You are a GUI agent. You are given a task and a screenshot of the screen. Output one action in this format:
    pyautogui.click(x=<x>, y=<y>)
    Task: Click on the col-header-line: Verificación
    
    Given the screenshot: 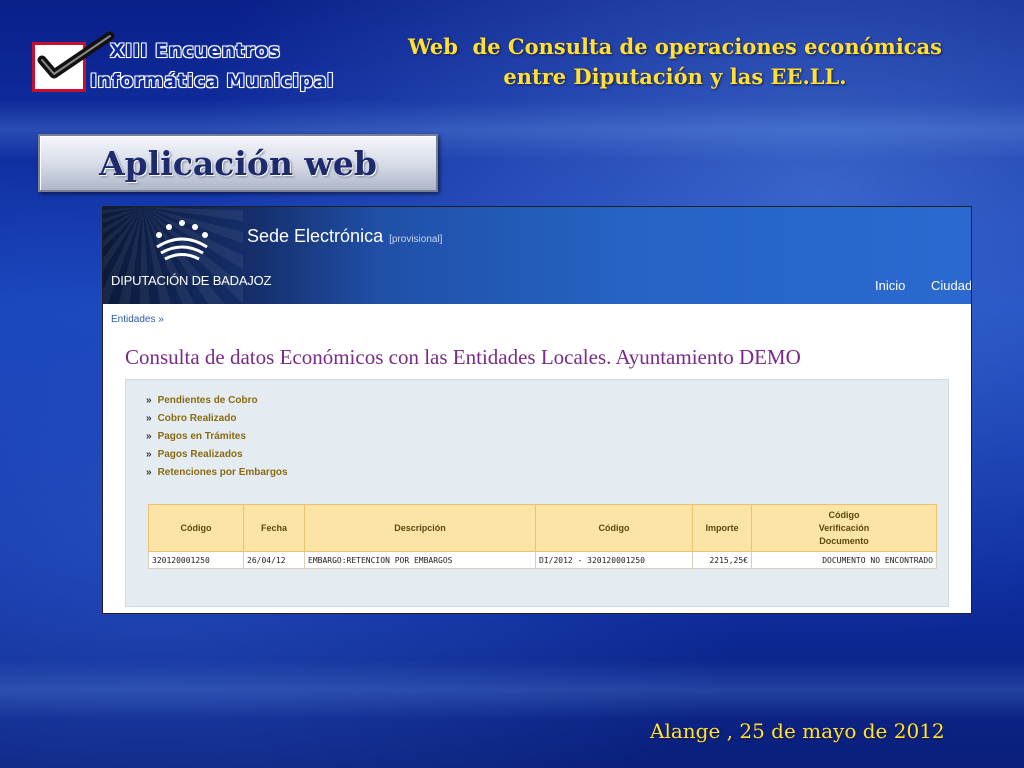 What is the action you would take?
    pyautogui.click(x=844, y=527)
    